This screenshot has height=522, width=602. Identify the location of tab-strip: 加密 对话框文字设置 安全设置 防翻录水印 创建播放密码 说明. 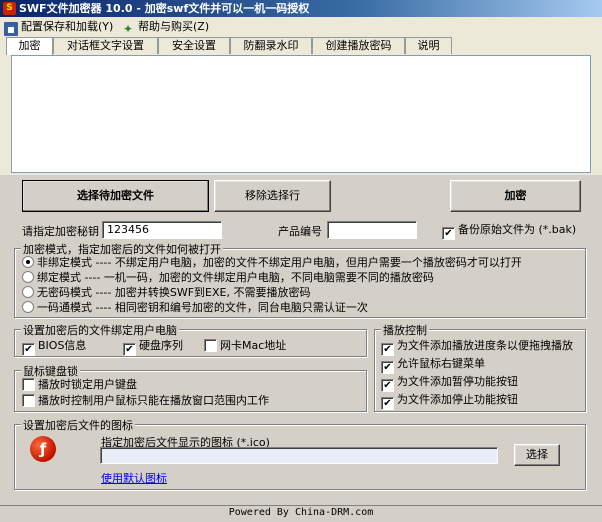
(301, 46).